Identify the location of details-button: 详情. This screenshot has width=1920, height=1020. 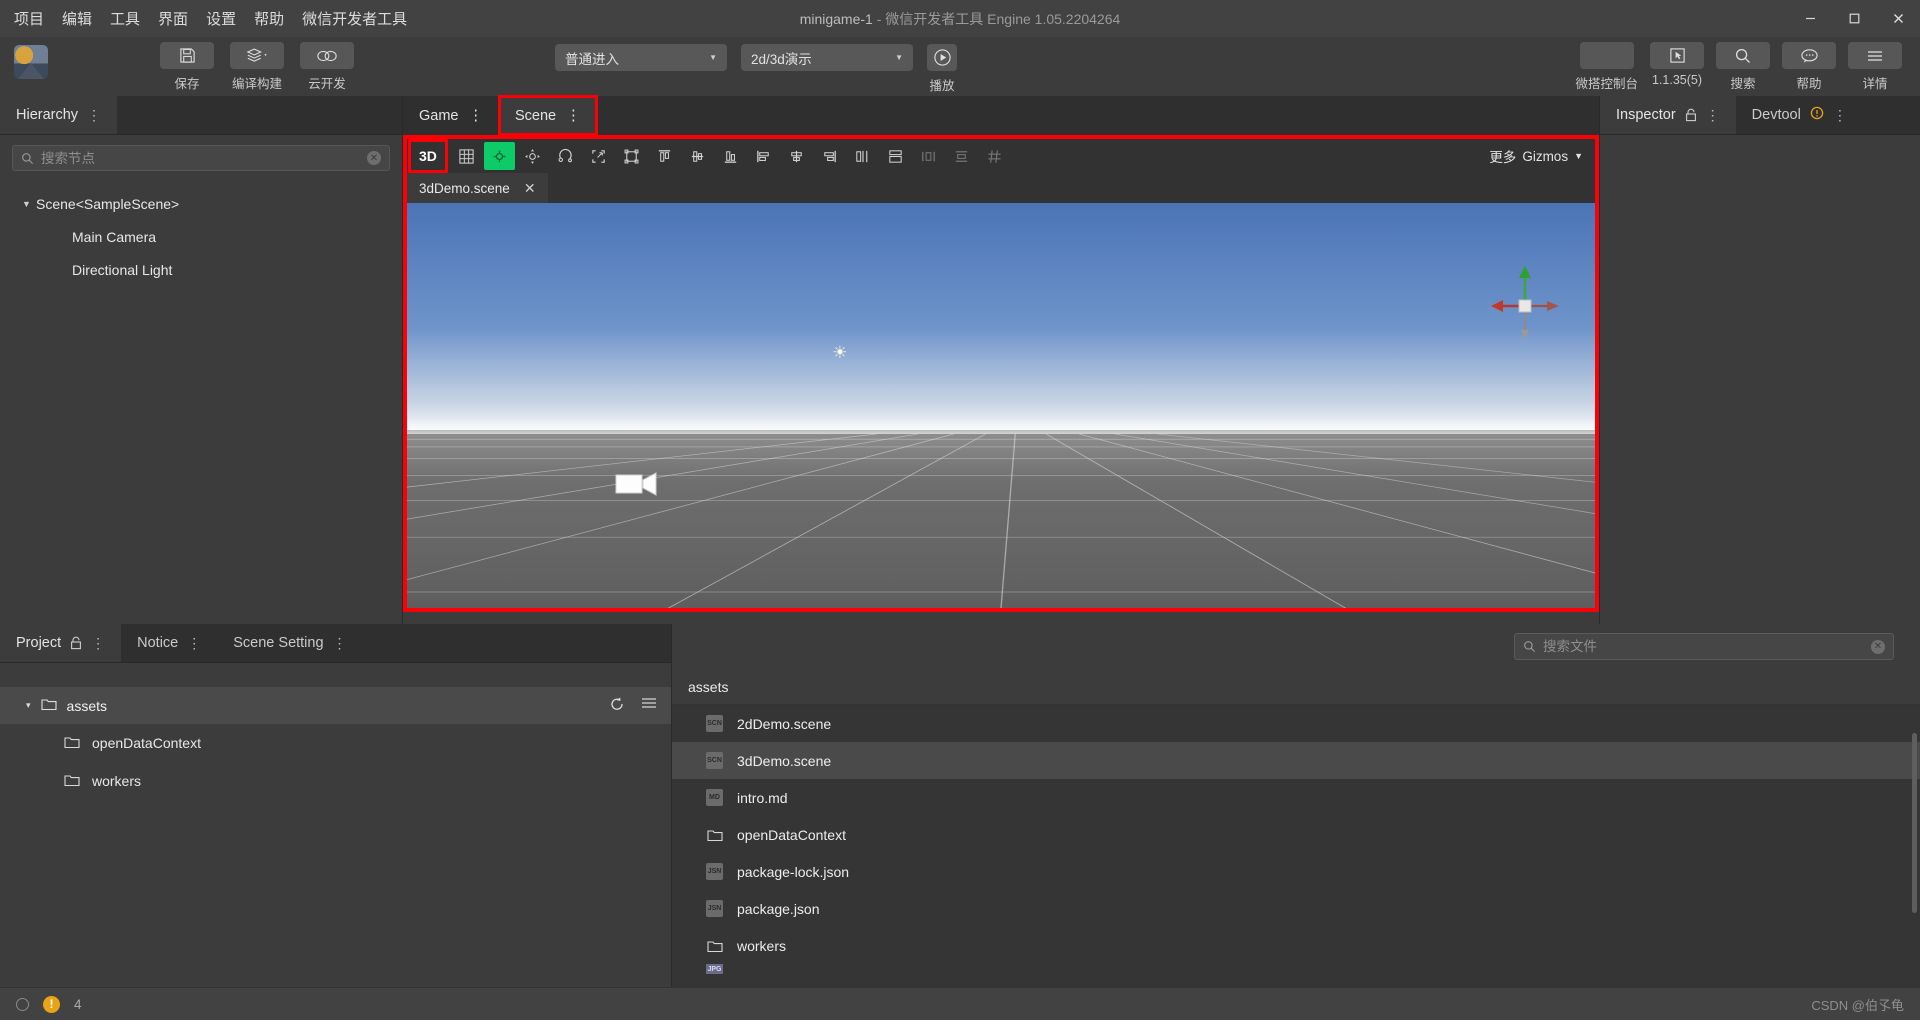
(1875, 67).